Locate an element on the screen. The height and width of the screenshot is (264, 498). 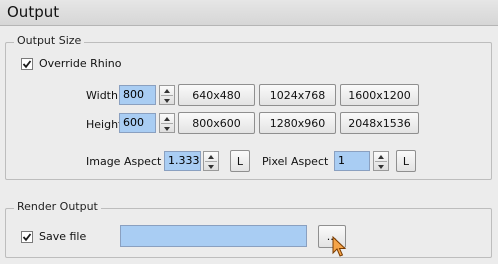
width-spinner is located at coordinates (167, 95).